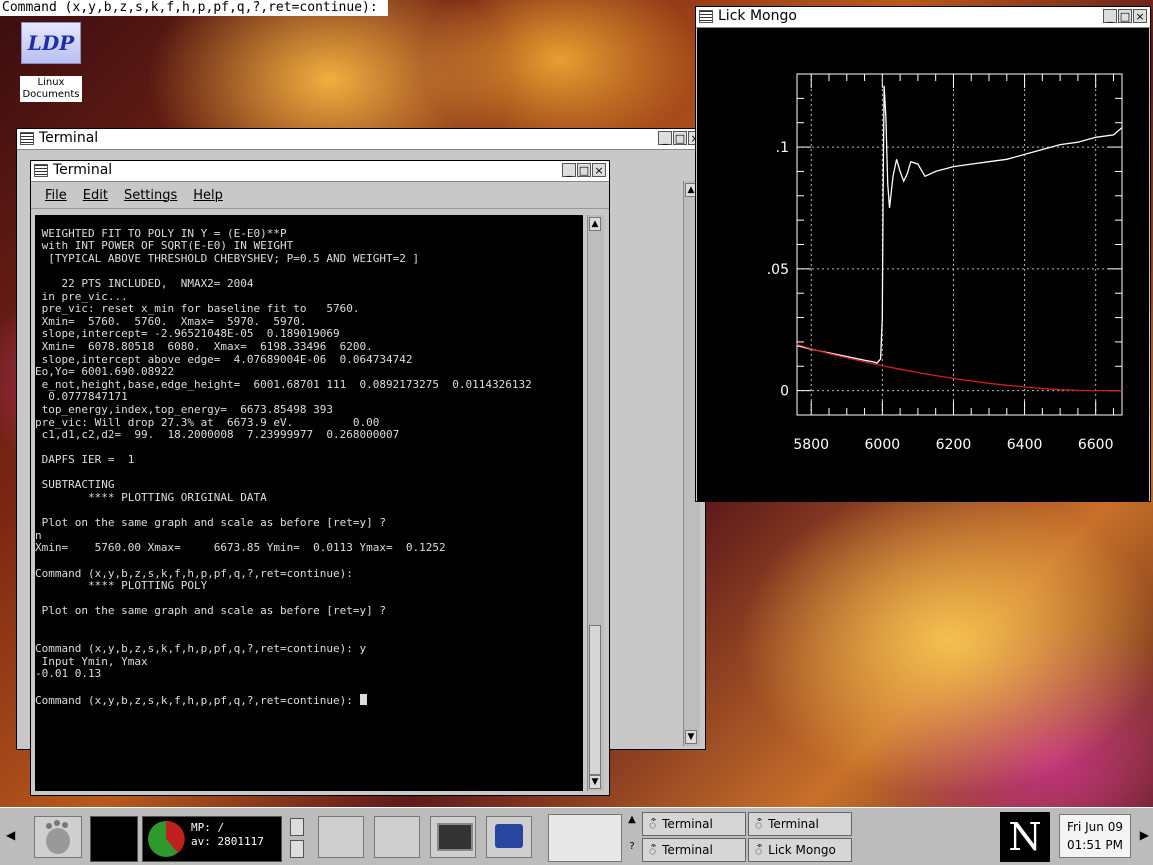 Image resolution: width=1153 pixels, height=865 pixels. What do you see at coordinates (320, 171) in the screenshot?
I see `terminal-titlebar: Terminal _ □ ×` at bounding box center [320, 171].